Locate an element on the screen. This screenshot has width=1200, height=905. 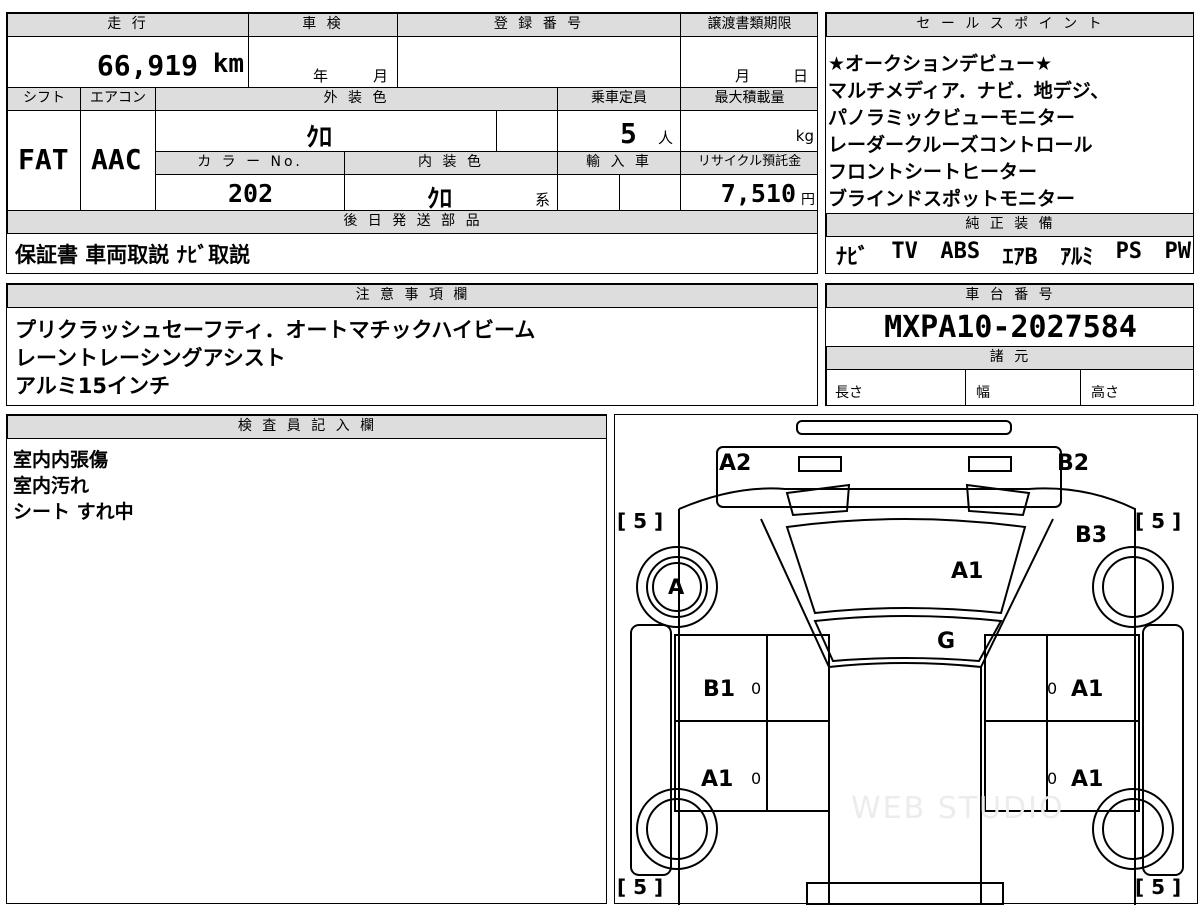
hood is located at coordinates (906, 566).